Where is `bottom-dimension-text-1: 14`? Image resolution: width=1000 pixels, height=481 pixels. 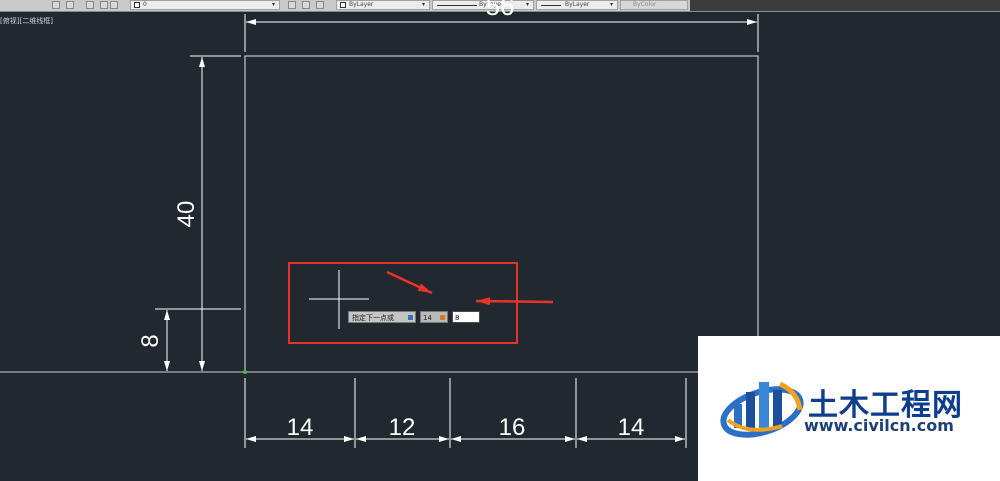
bottom-dimension-text-1: 14 is located at coordinates (300, 427).